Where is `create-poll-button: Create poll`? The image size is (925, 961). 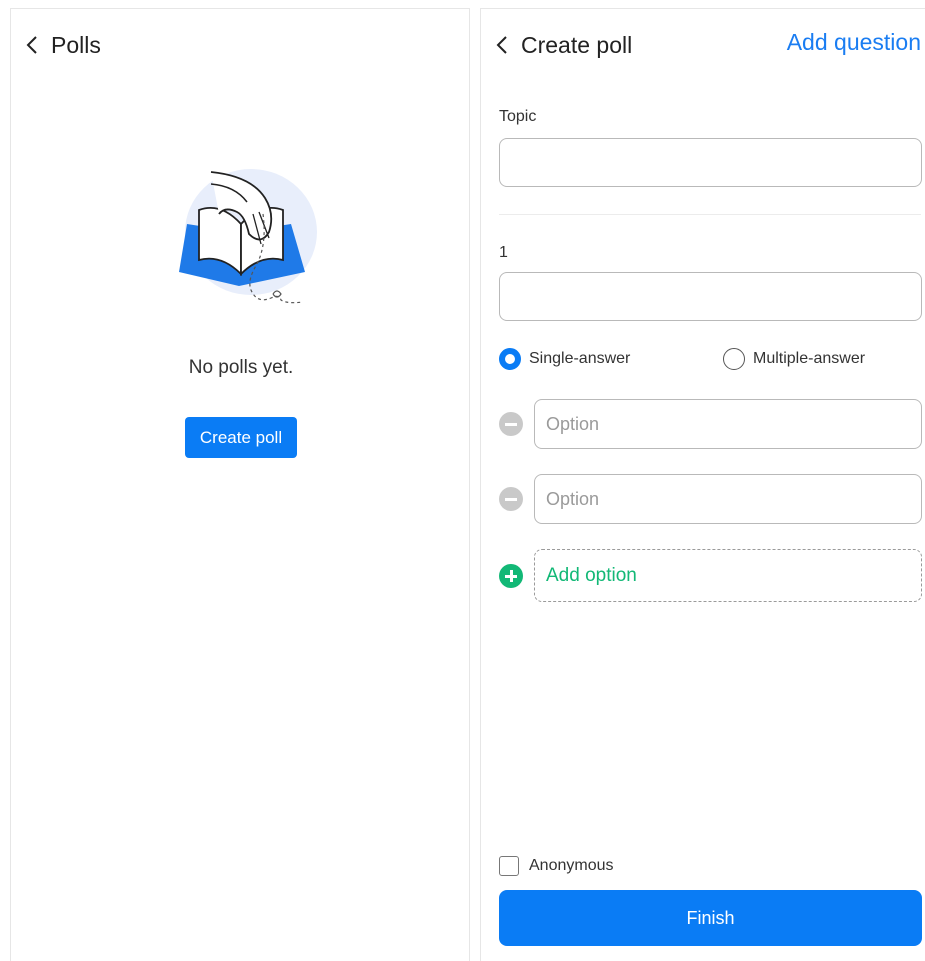
create-poll-button: Create poll is located at coordinates (241, 437).